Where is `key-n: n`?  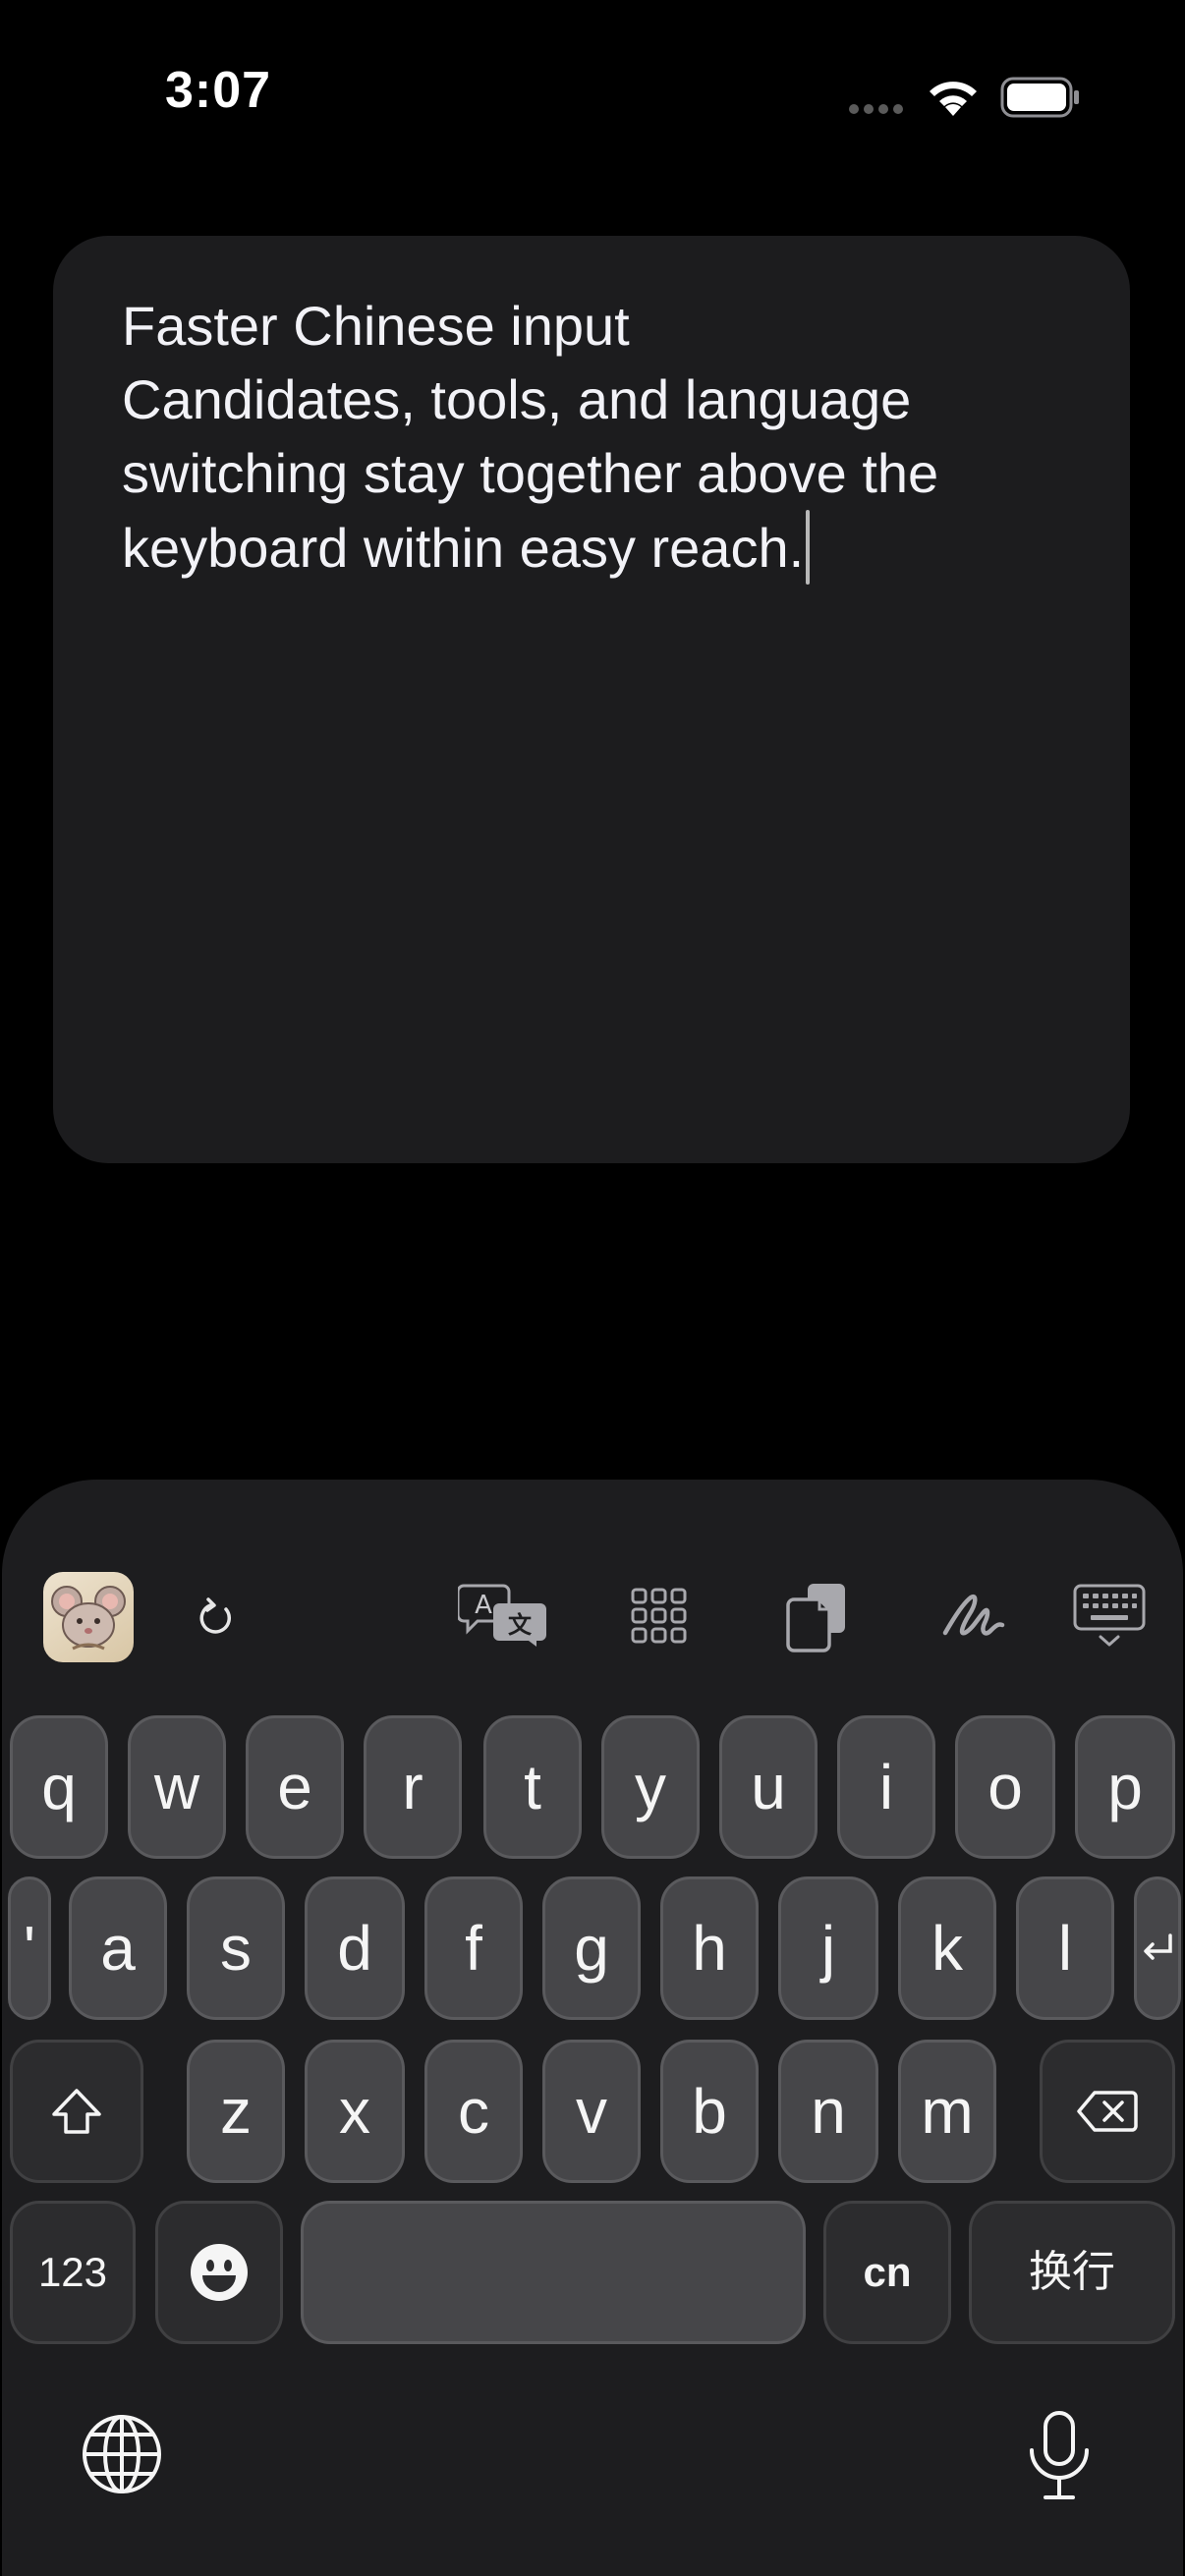 key-n: n is located at coordinates (828, 2111).